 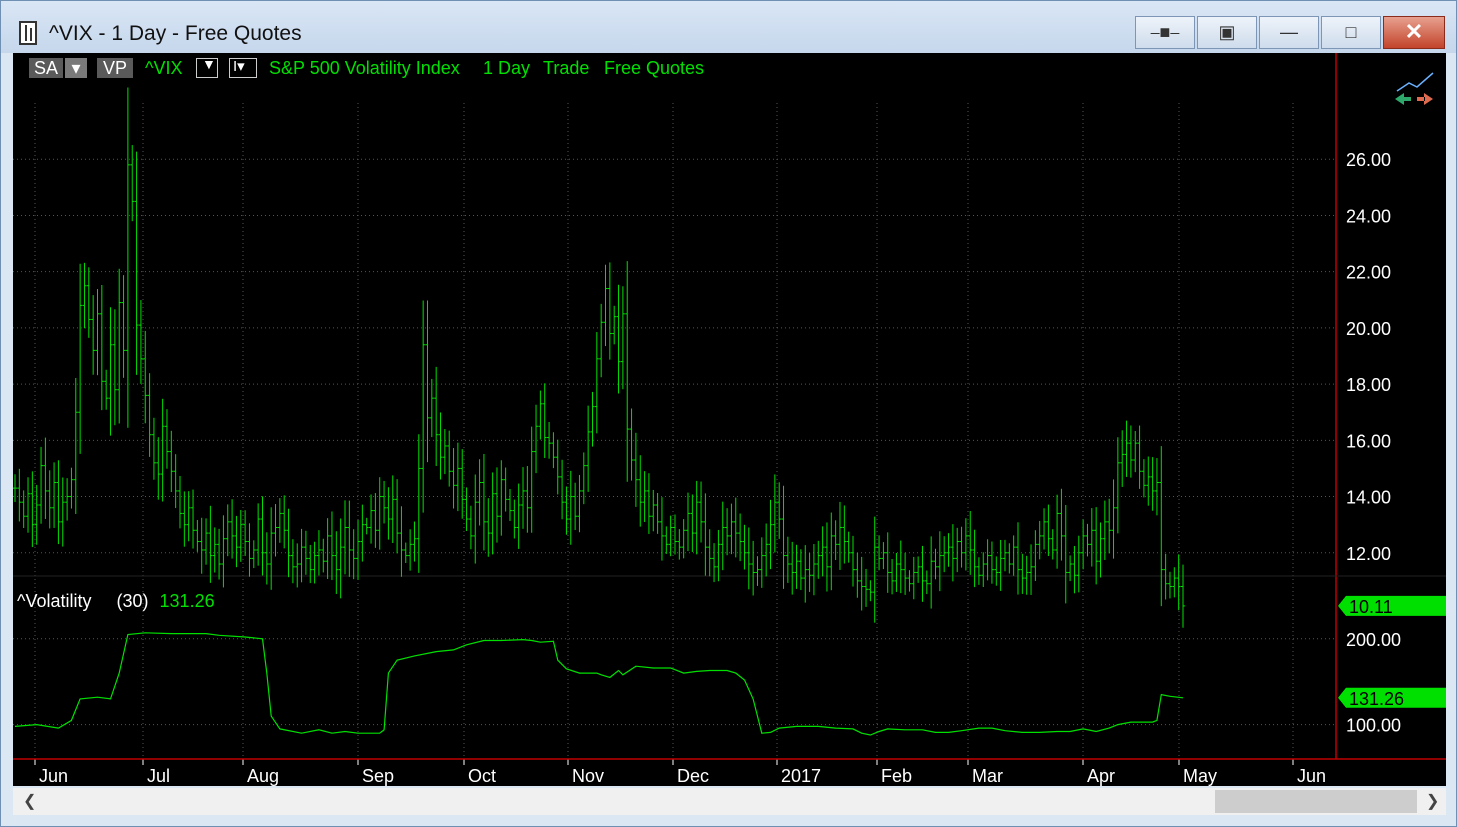 What do you see at coordinates (1415, 82) in the screenshot?
I see `trend-line` at bounding box center [1415, 82].